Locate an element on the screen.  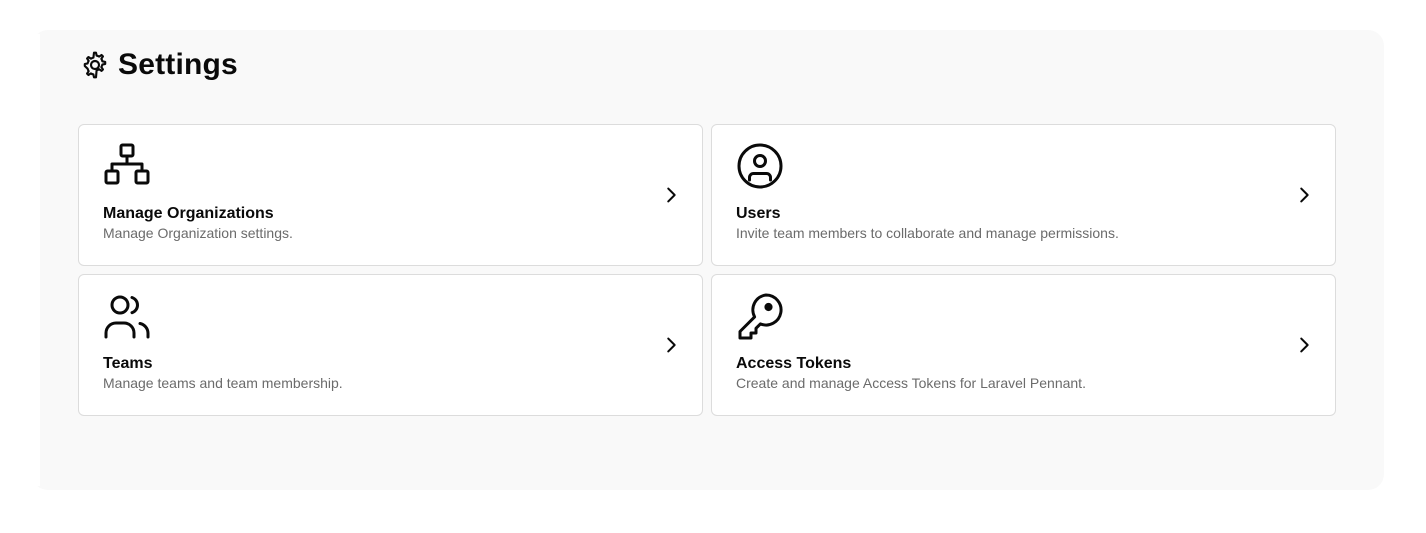
page-title: Settings is located at coordinates (178, 64).